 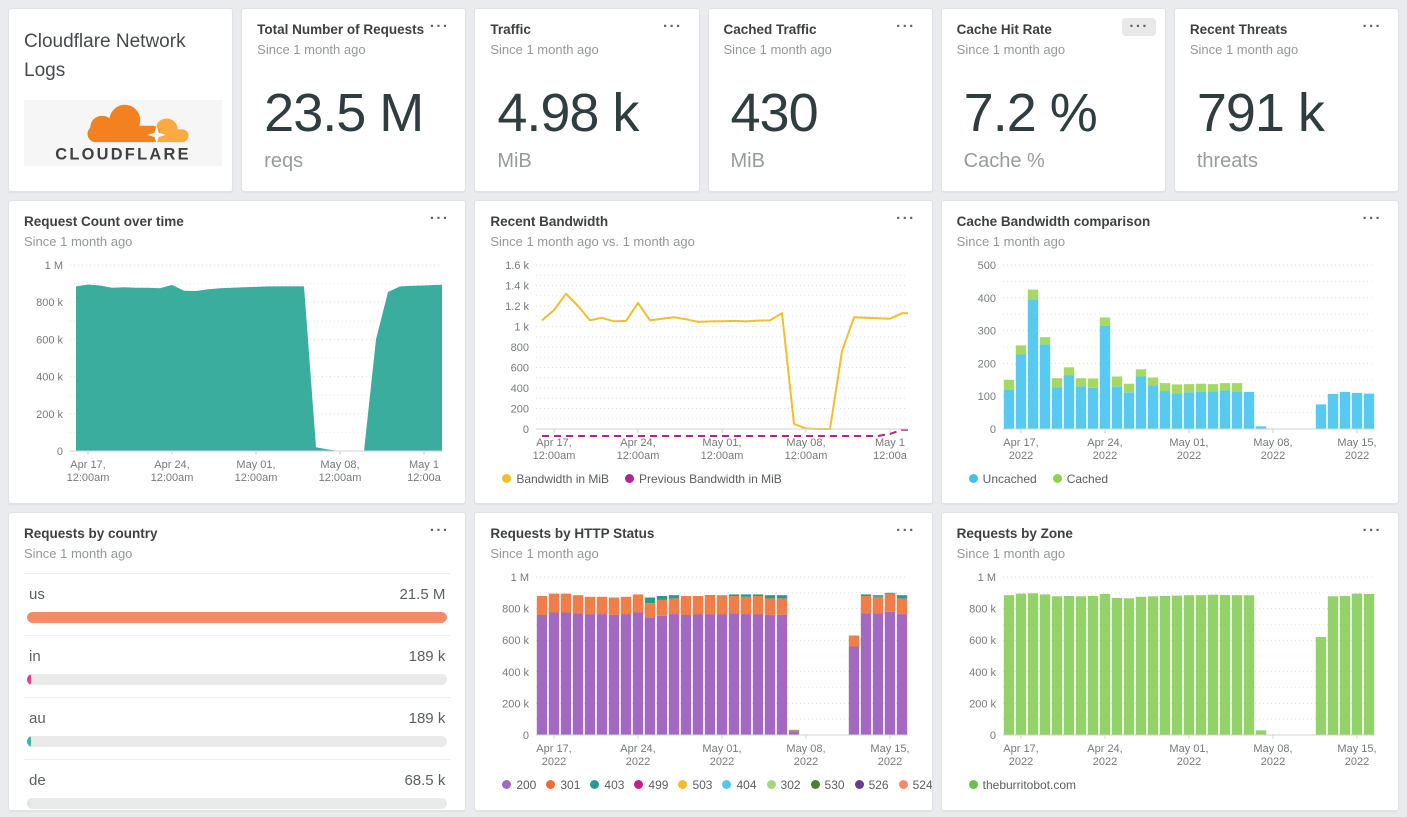 I want to click on legend-item: 301, so click(x=563, y=785).